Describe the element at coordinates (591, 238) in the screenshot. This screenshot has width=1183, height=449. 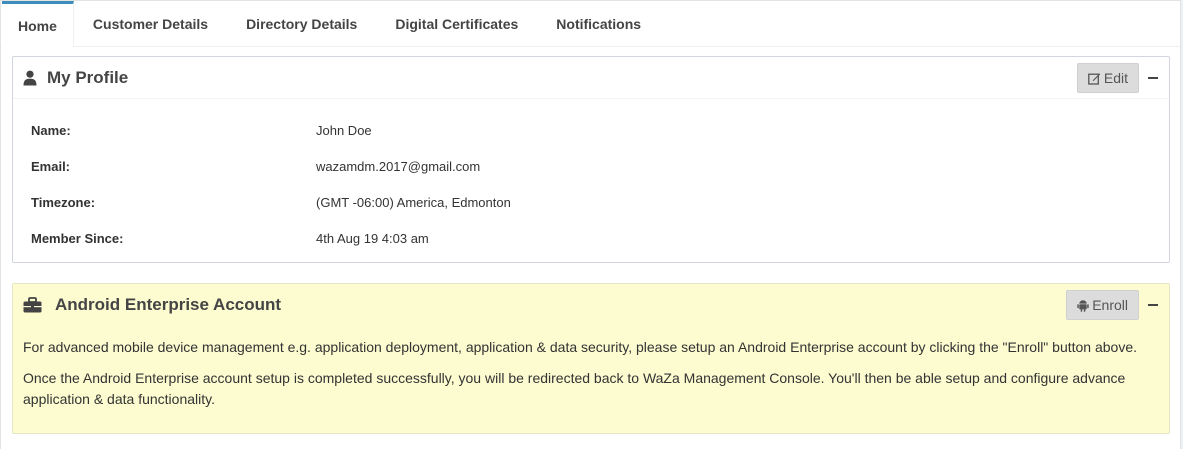
I see `profile-row-member-since: Member Since: 4th Aug 19 4:03 am` at that location.